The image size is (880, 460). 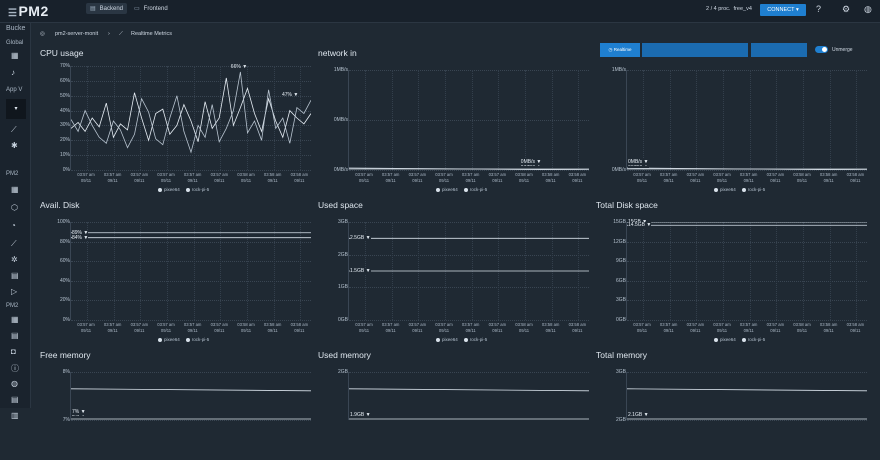 What do you see at coordinates (65, 355) in the screenshot?
I see `chart-title: Free memory` at bounding box center [65, 355].